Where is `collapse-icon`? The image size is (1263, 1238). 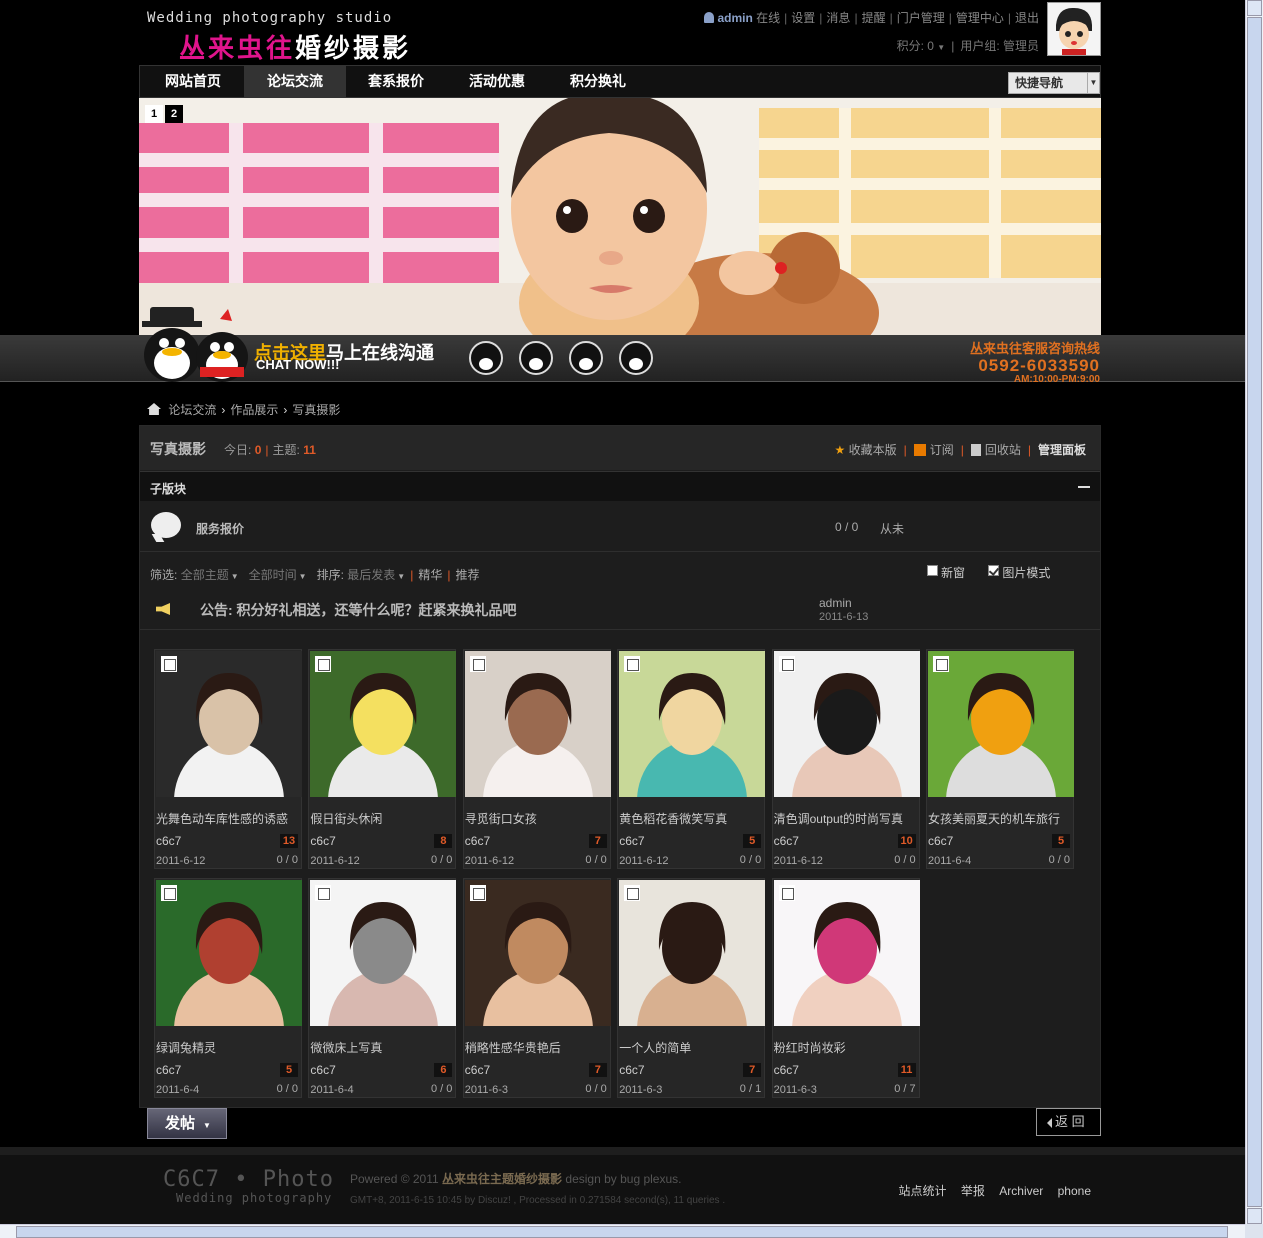
collapse-icon is located at coordinates (1084, 487).